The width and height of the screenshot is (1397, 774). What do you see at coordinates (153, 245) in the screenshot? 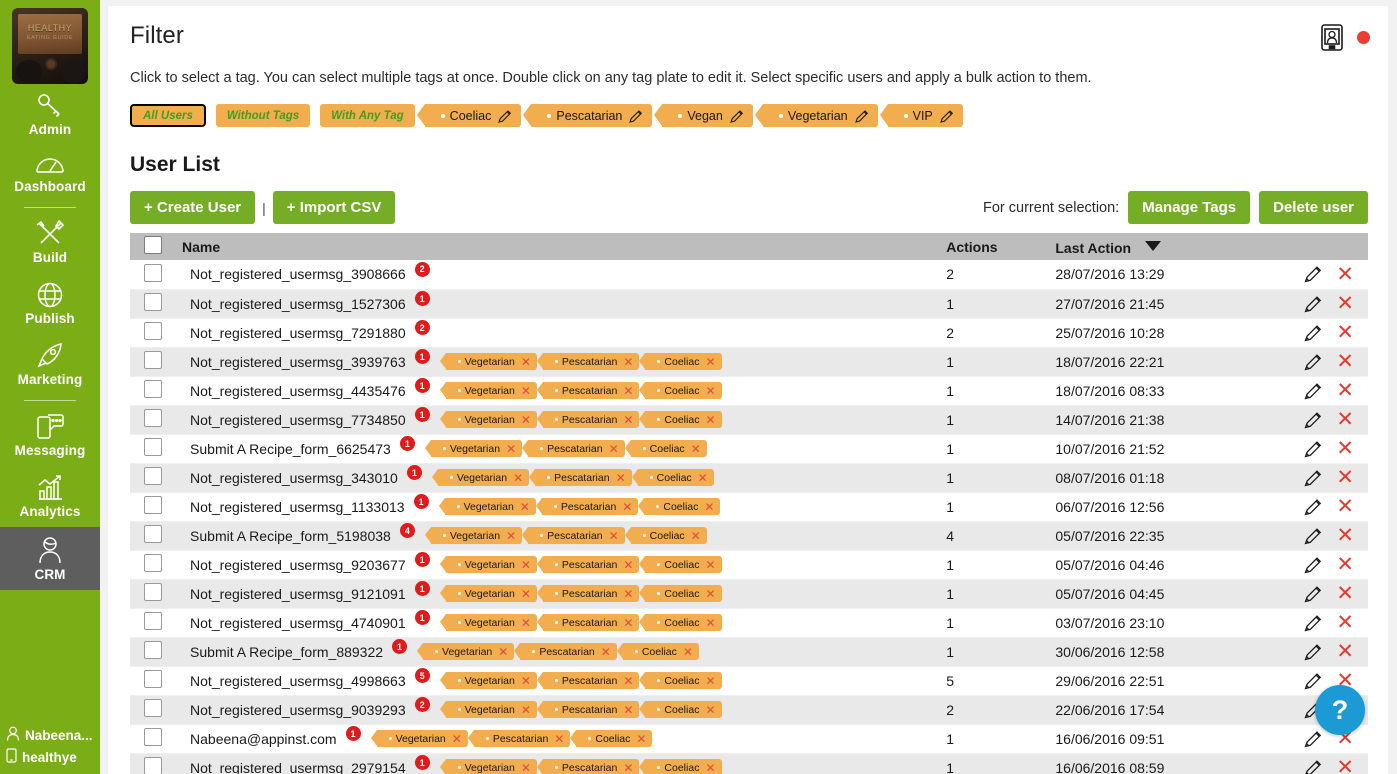
I see `select-all-checkbox` at bounding box center [153, 245].